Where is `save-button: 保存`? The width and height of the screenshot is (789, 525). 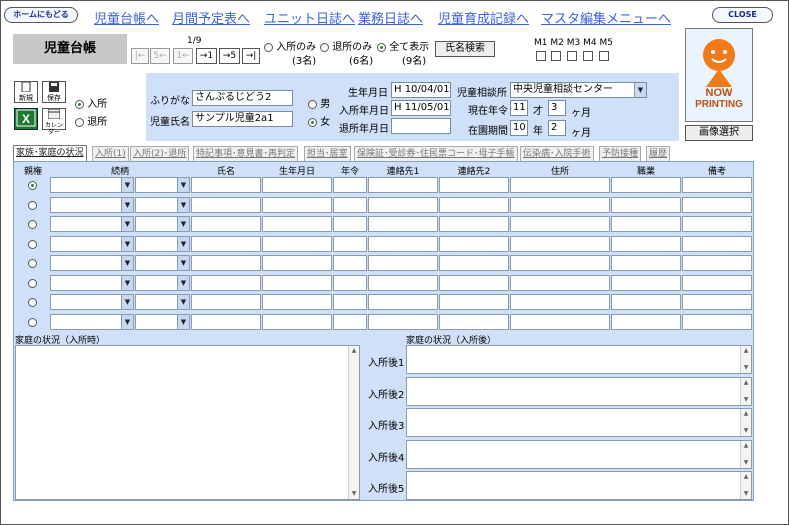
save-button: 保存 is located at coordinates (54, 92).